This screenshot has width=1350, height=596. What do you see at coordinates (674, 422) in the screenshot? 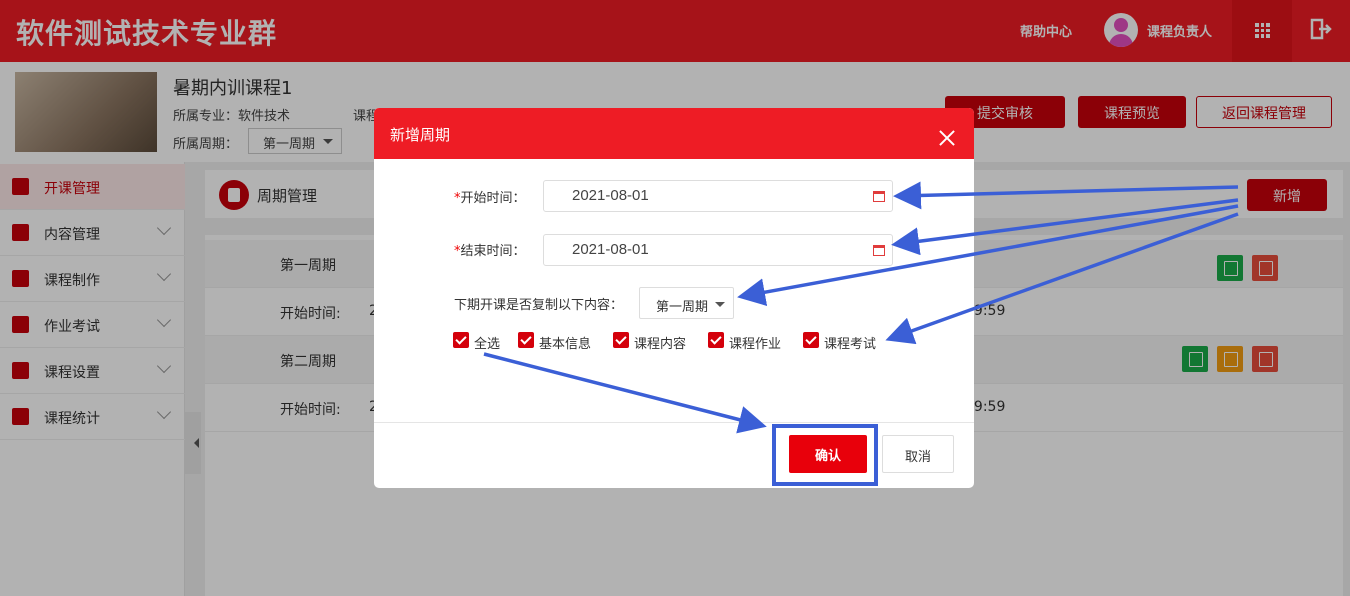
I see `dialog-divider` at bounding box center [674, 422].